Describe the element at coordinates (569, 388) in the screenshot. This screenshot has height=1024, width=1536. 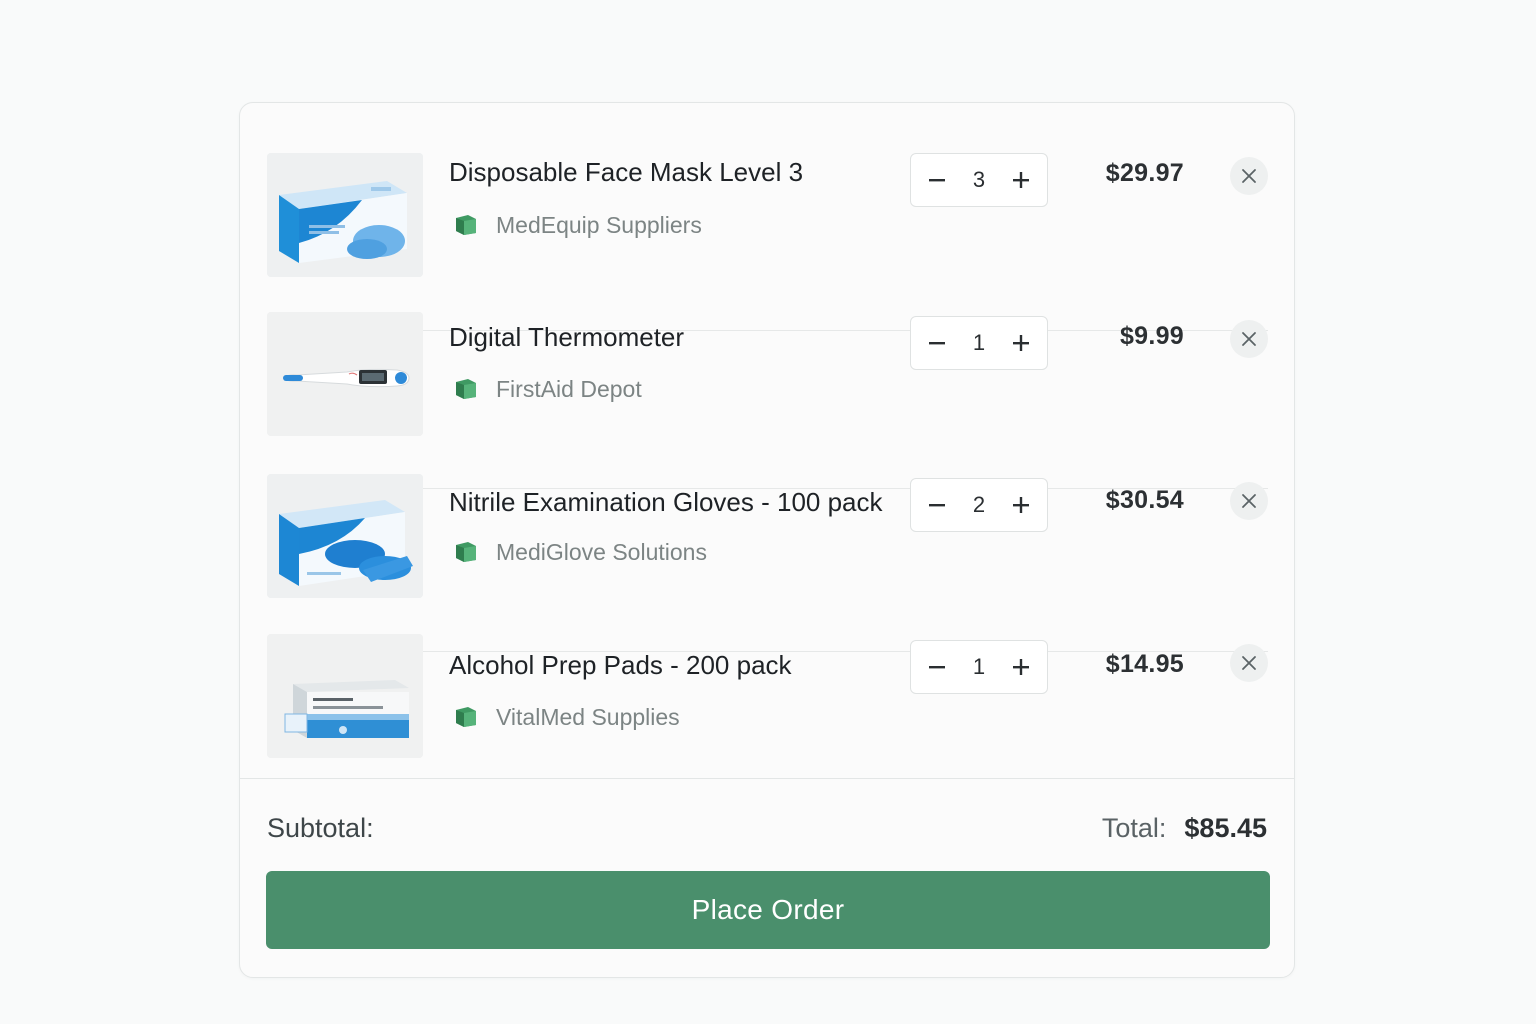
I see `supplier-name: FirstAid Depot` at that location.